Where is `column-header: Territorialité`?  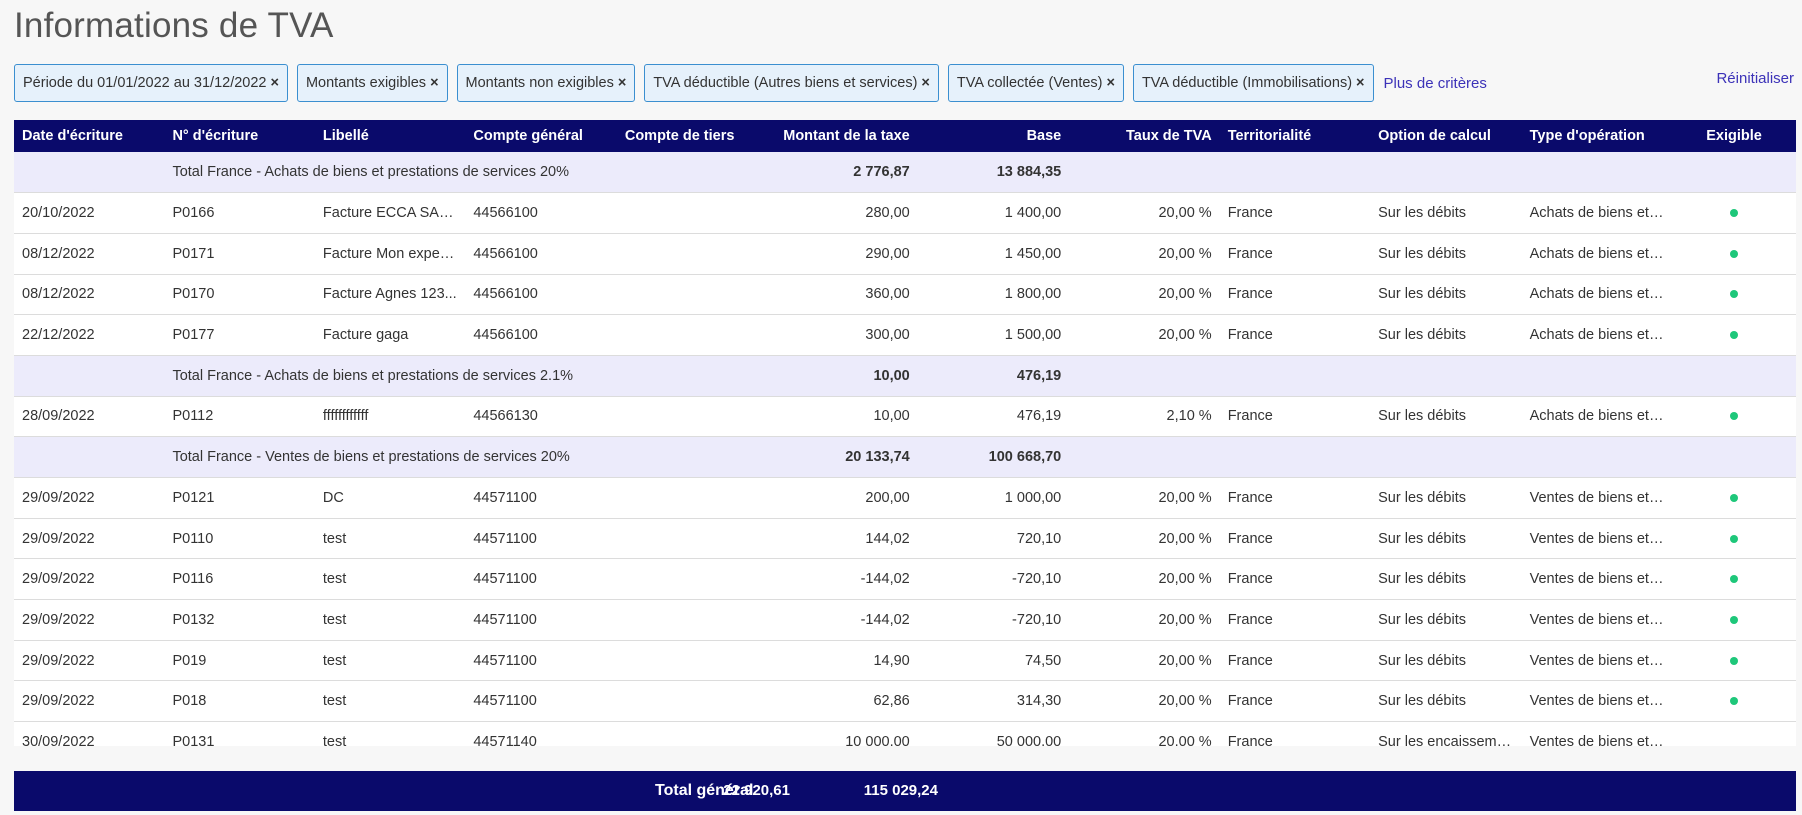
column-header: Territorialité is located at coordinates (1295, 136).